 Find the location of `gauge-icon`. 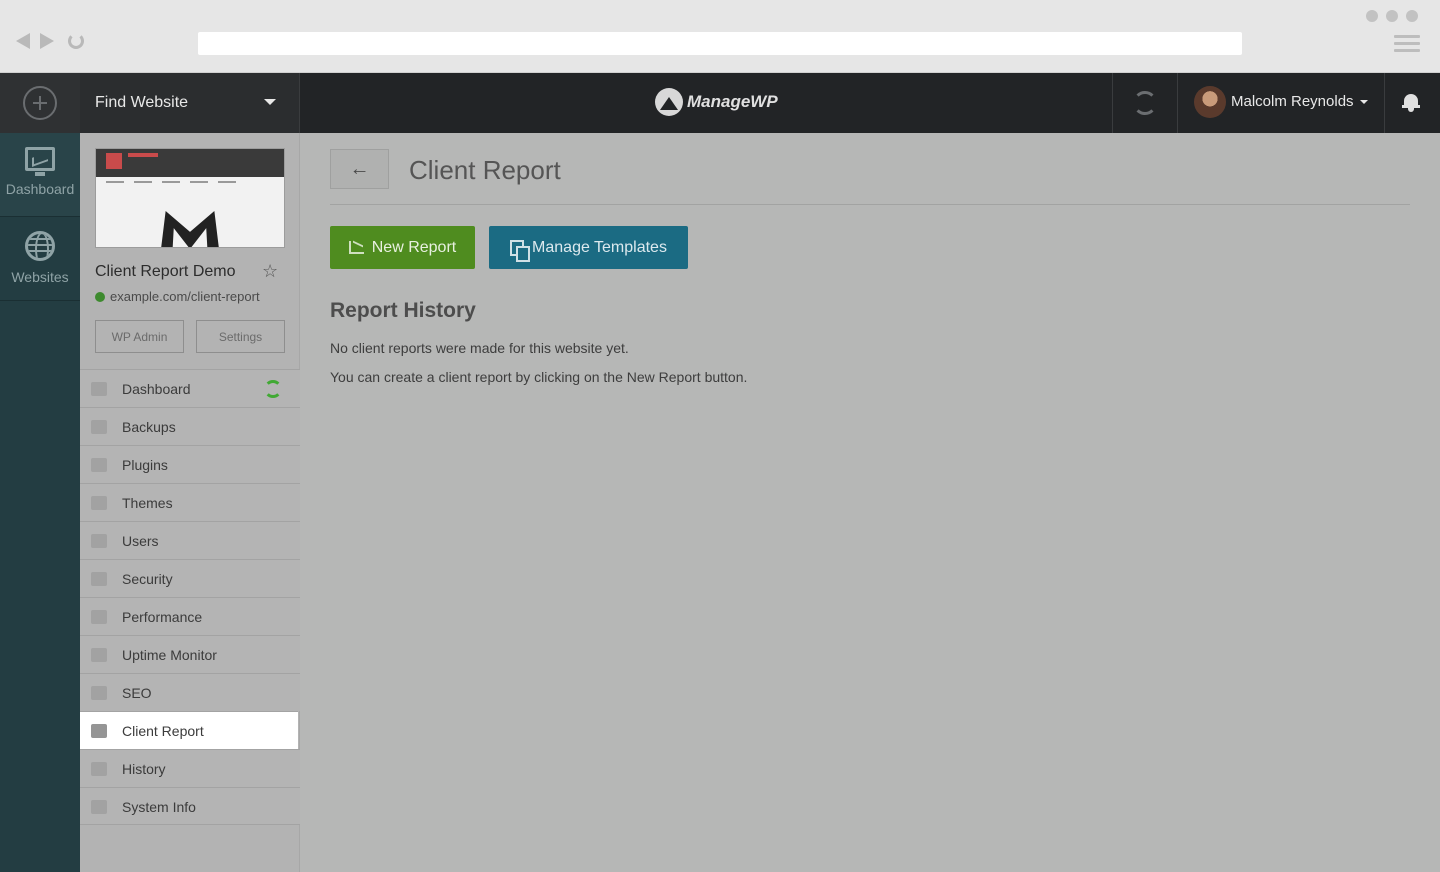

gauge-icon is located at coordinates (99, 617).